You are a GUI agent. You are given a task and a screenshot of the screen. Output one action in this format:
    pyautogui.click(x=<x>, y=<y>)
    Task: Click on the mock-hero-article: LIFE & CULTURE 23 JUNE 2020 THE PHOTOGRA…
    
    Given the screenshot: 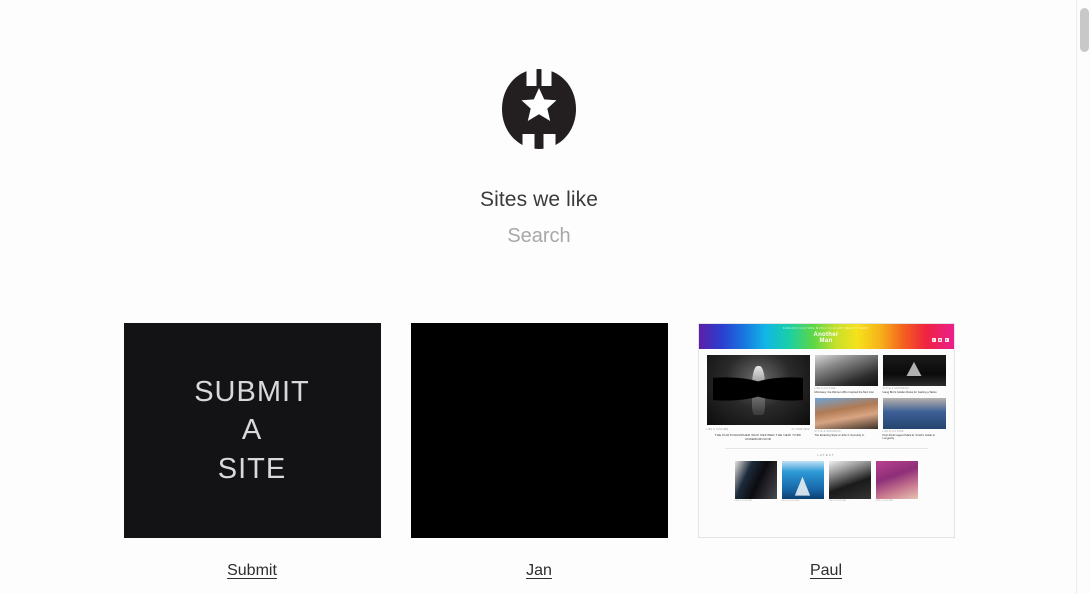 What is the action you would take?
    pyautogui.click(x=758, y=398)
    